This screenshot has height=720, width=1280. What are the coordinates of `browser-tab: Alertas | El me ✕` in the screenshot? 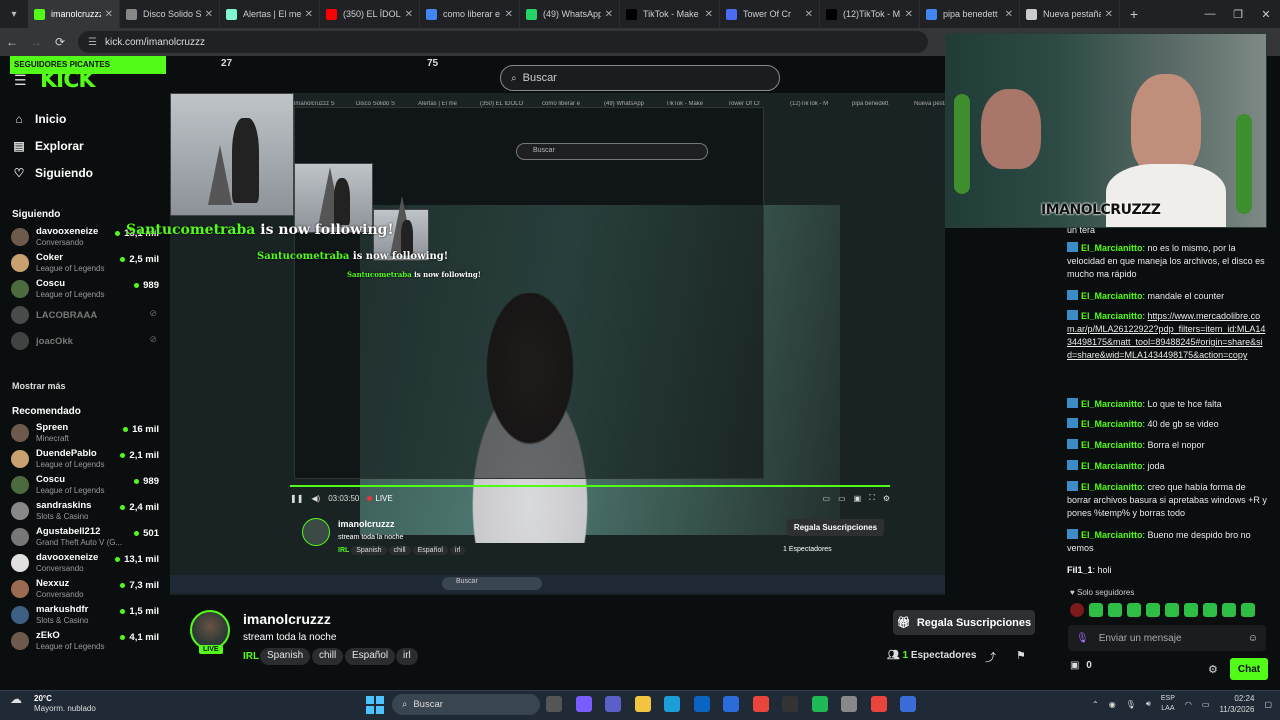 It's located at (270, 14).